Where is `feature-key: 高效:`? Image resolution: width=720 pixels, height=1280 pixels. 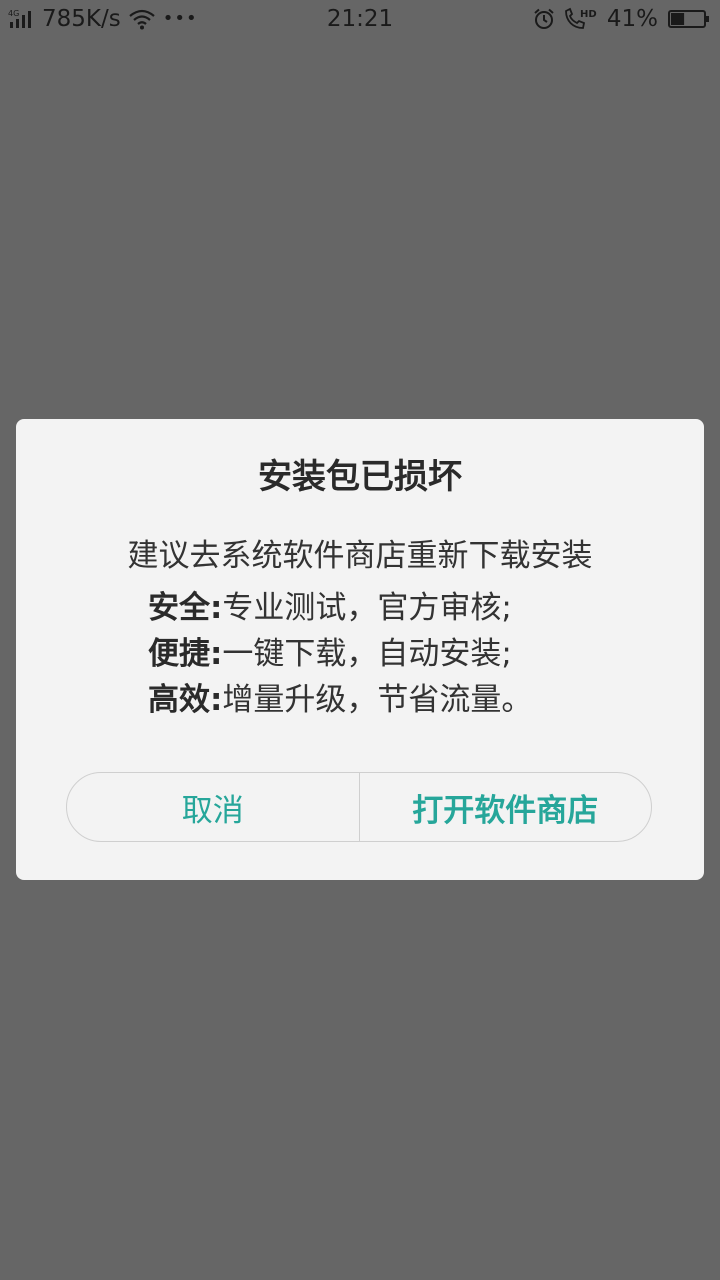 feature-key: 高效: is located at coordinates (185, 700).